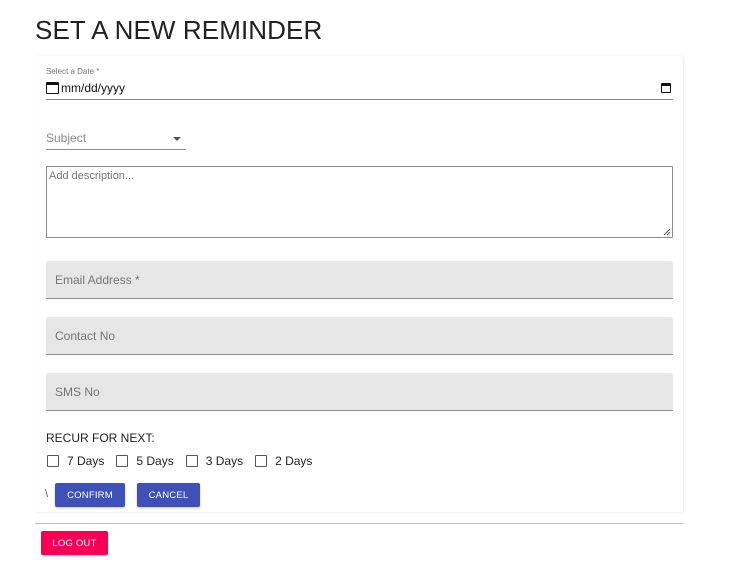 The width and height of the screenshot is (735, 583). I want to click on date-field: Select a Date * mm/dd/yyyy, so click(359, 82).